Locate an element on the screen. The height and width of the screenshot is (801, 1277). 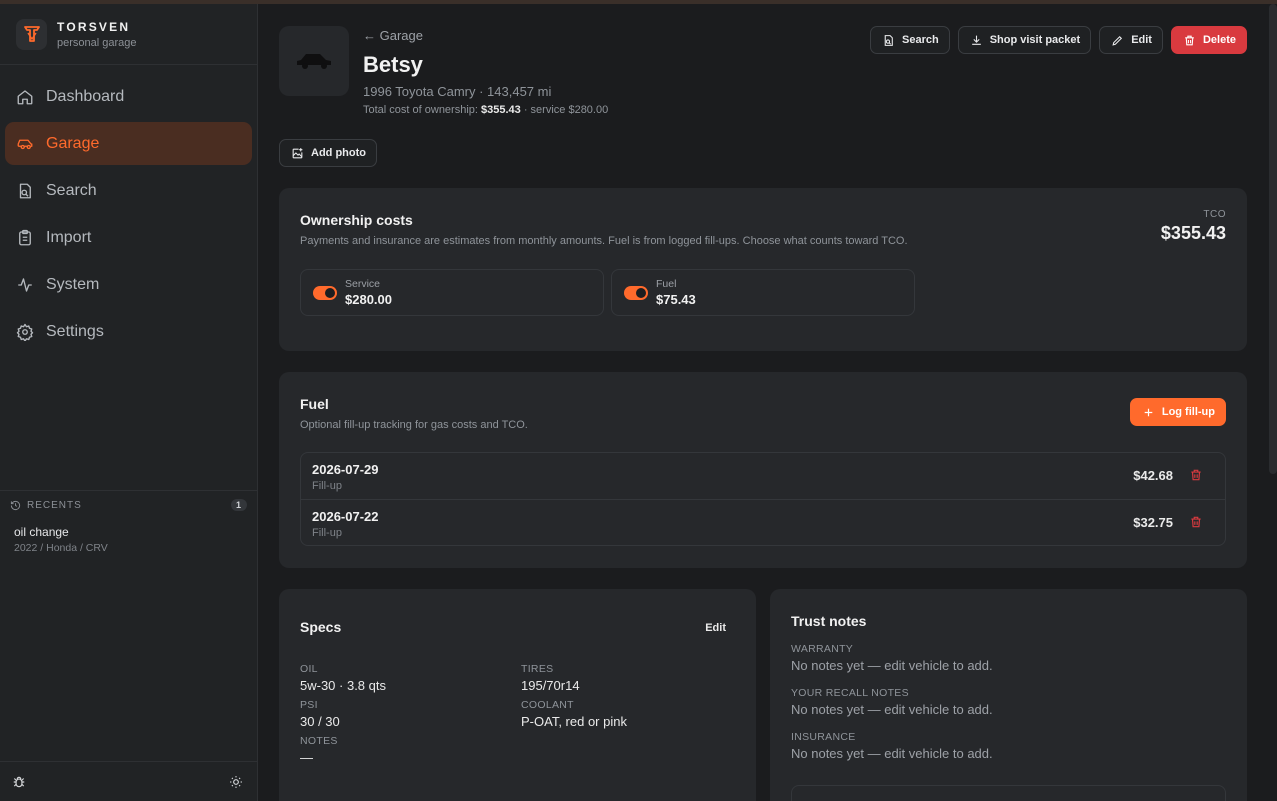
spec-value: 30 / 30 is located at coordinates (320, 721).